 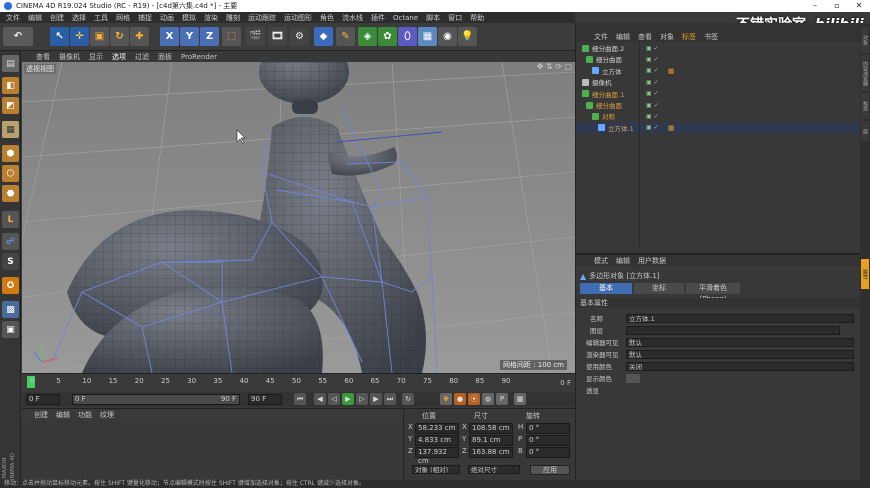 What do you see at coordinates (601, 37) in the screenshot?
I see `object-menu-item: 文件` at bounding box center [601, 37].